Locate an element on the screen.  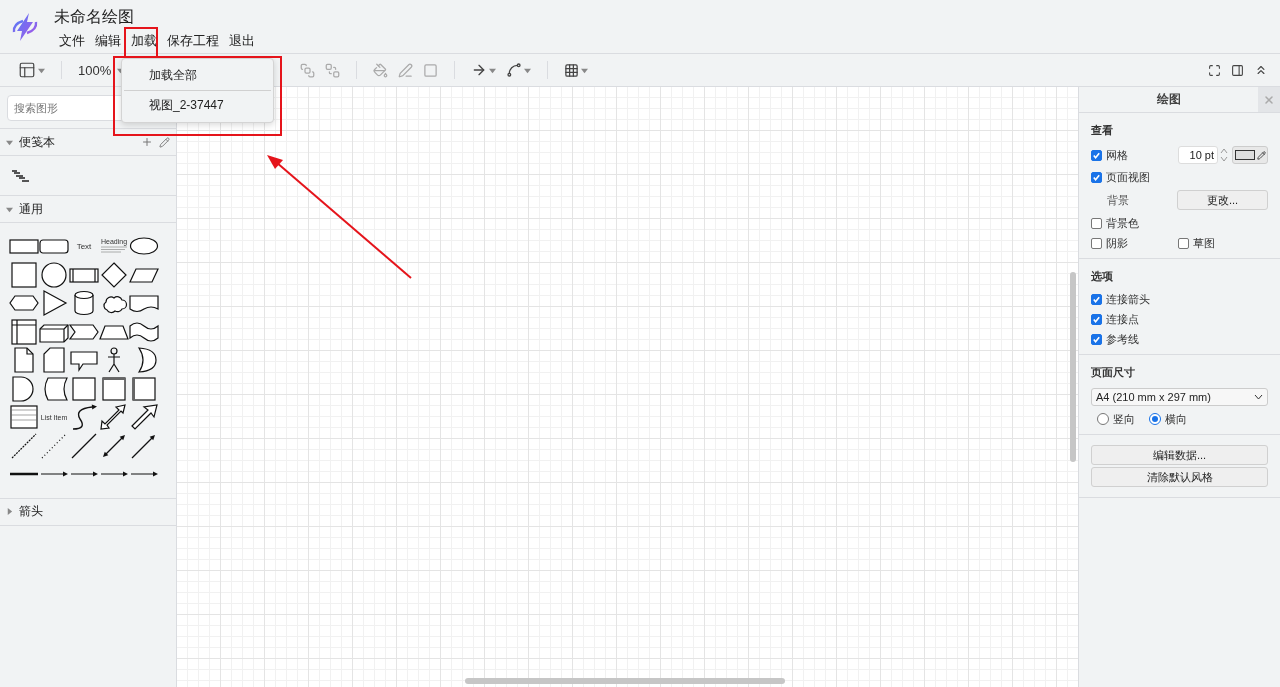
section-header: 箭头 is located at coordinates (88, 511).